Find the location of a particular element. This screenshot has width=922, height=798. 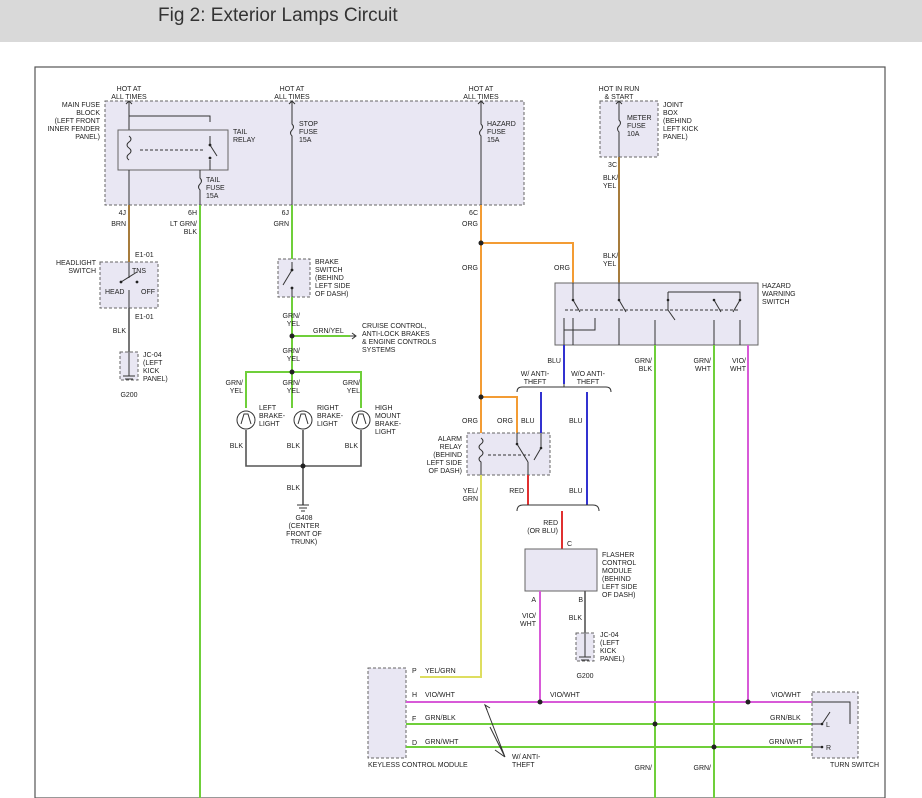

svg-text: A is located at coordinates (533, 600).